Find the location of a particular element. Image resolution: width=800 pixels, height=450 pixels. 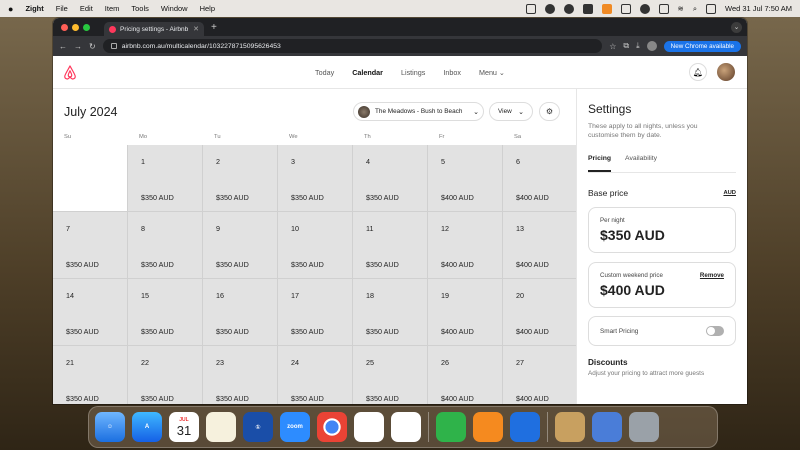

calendar-day-cell: 20 $400 AUD is located at coordinates (539, 312).